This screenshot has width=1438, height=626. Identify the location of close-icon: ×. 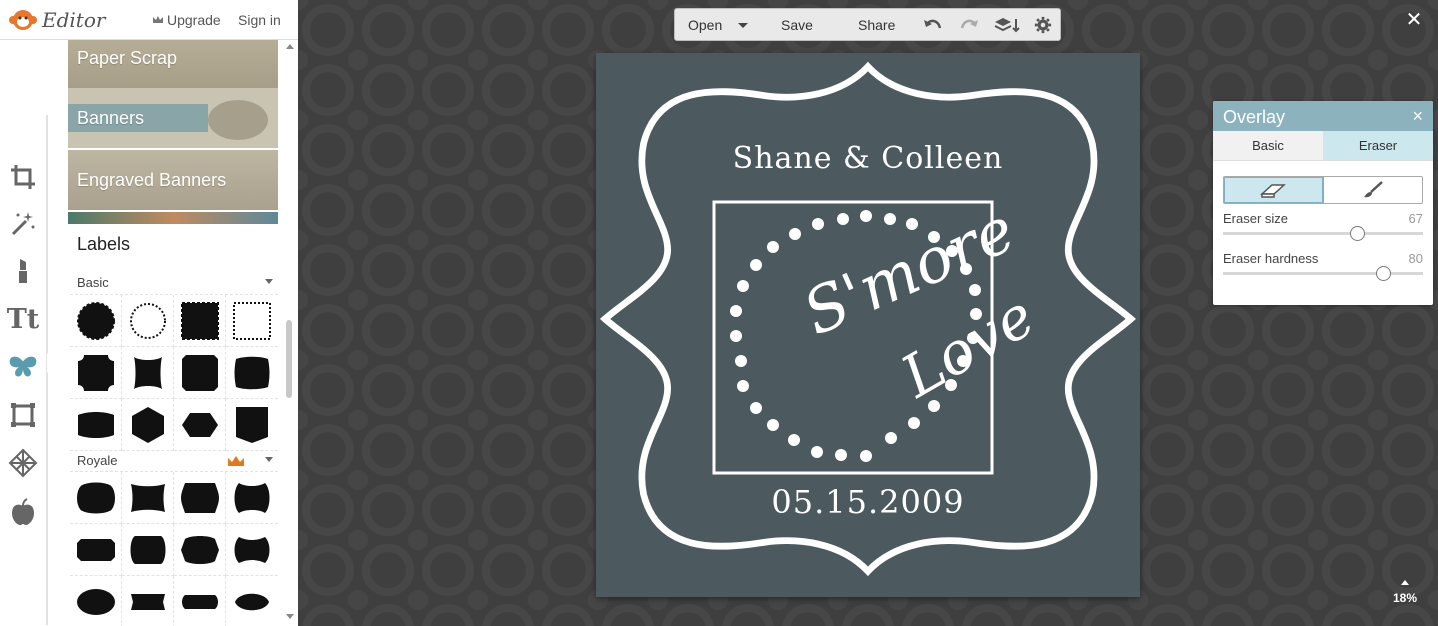
(1417, 116).